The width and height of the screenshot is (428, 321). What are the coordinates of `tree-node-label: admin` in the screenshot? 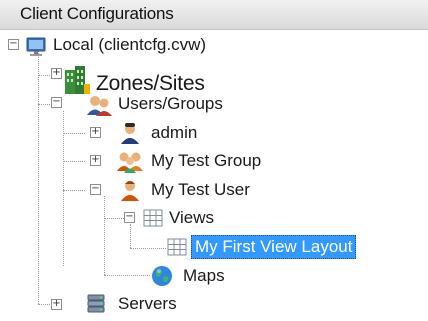 It's located at (174, 133).